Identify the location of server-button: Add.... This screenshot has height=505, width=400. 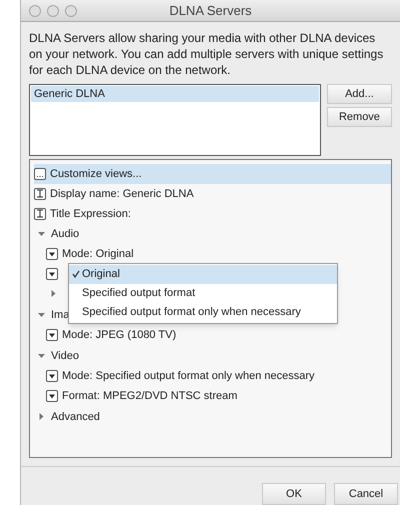
(359, 94).